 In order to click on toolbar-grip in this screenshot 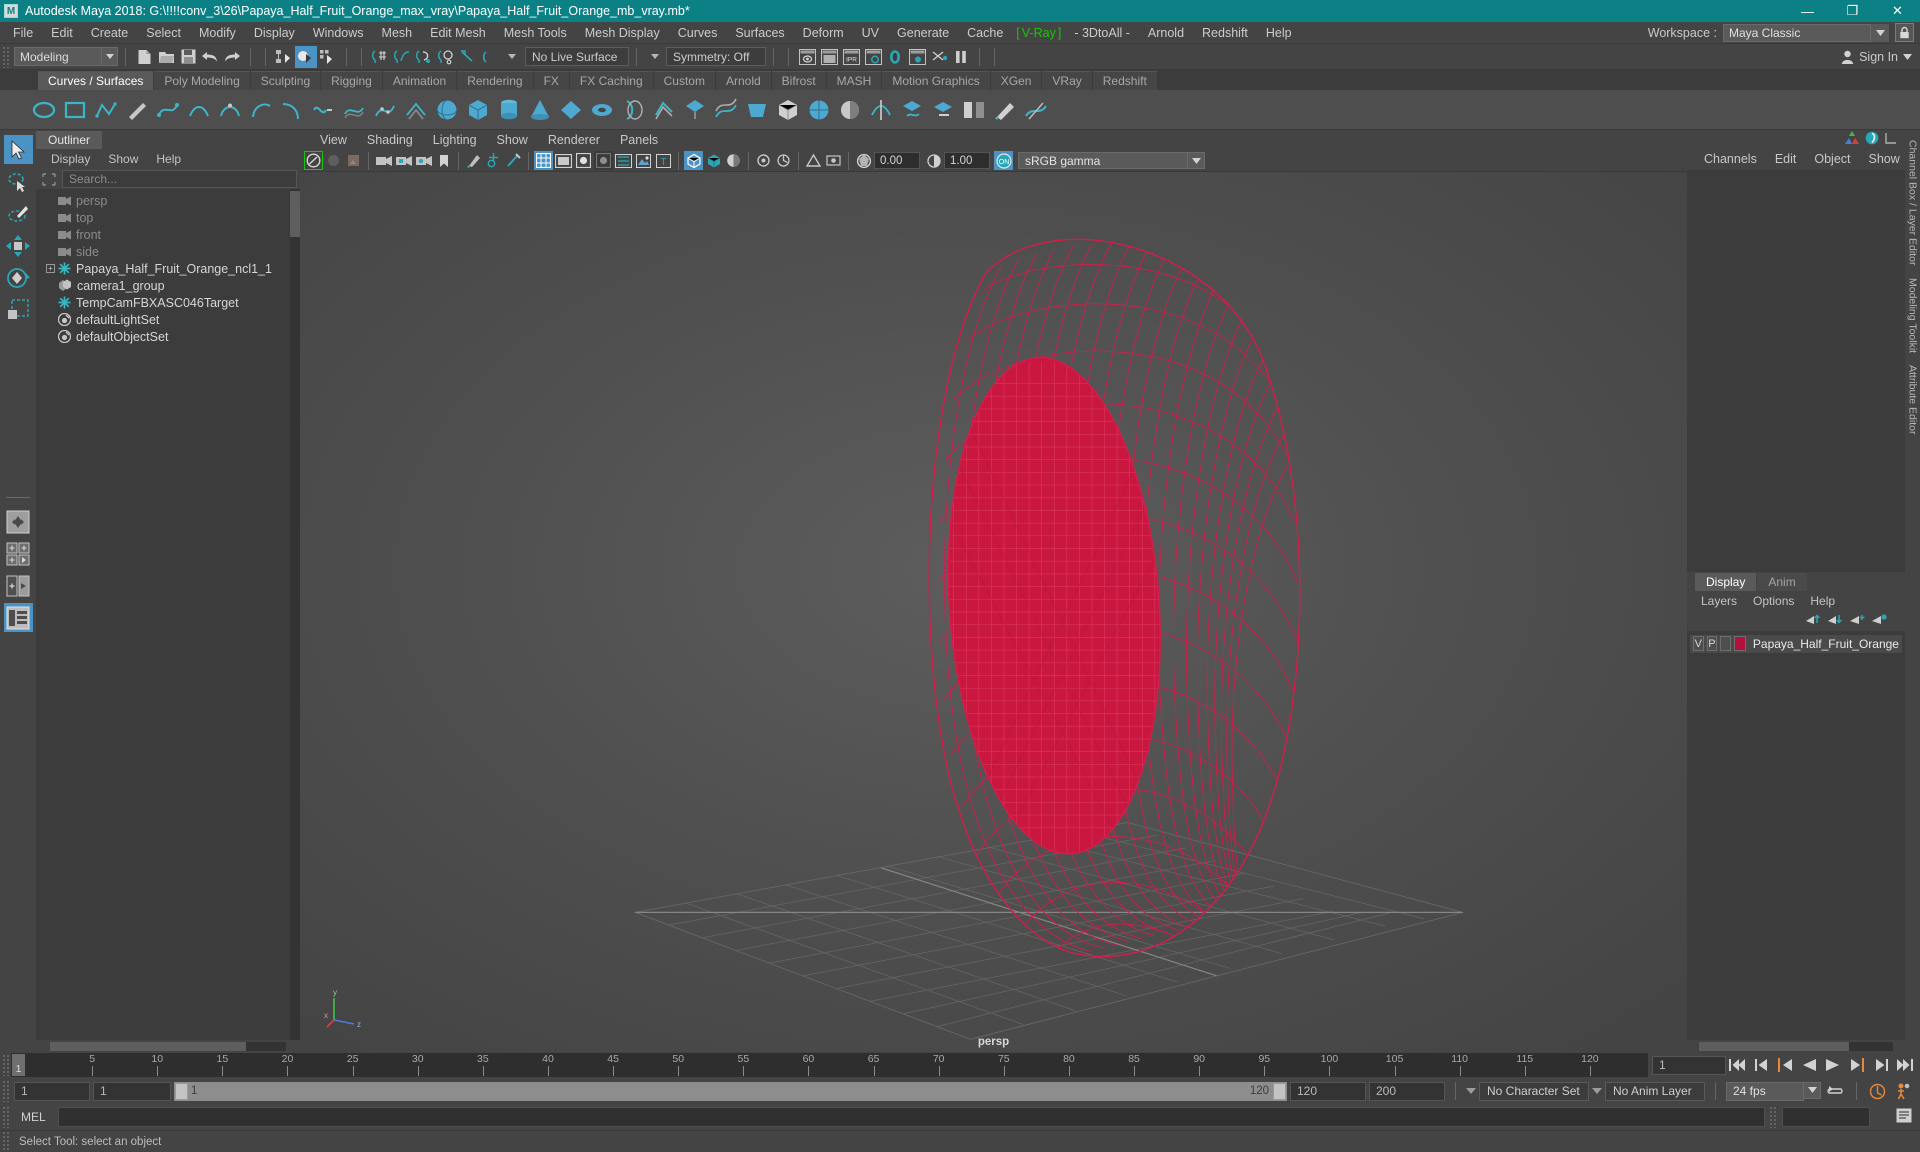, I will do `click(6, 56)`.